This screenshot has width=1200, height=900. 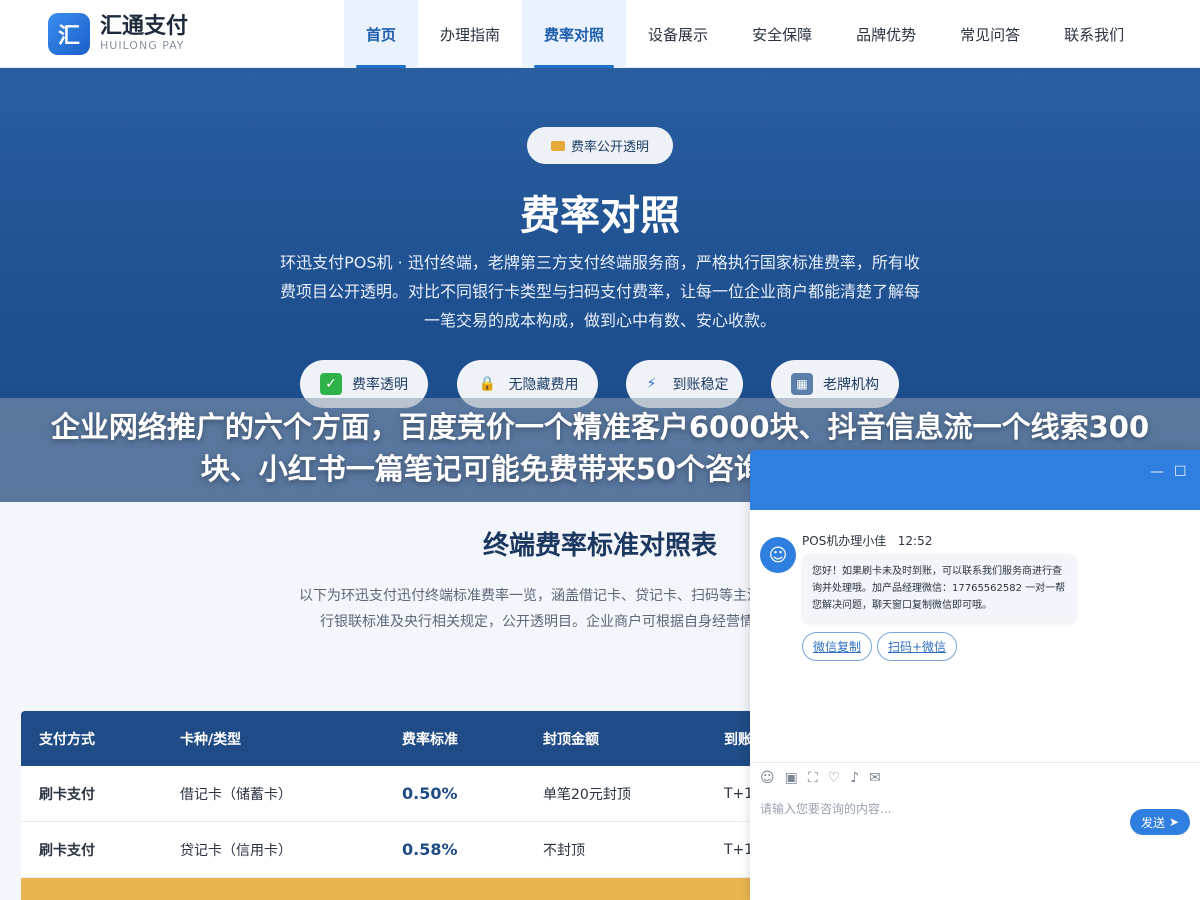 What do you see at coordinates (975, 762) in the screenshot?
I see `chat-divider` at bounding box center [975, 762].